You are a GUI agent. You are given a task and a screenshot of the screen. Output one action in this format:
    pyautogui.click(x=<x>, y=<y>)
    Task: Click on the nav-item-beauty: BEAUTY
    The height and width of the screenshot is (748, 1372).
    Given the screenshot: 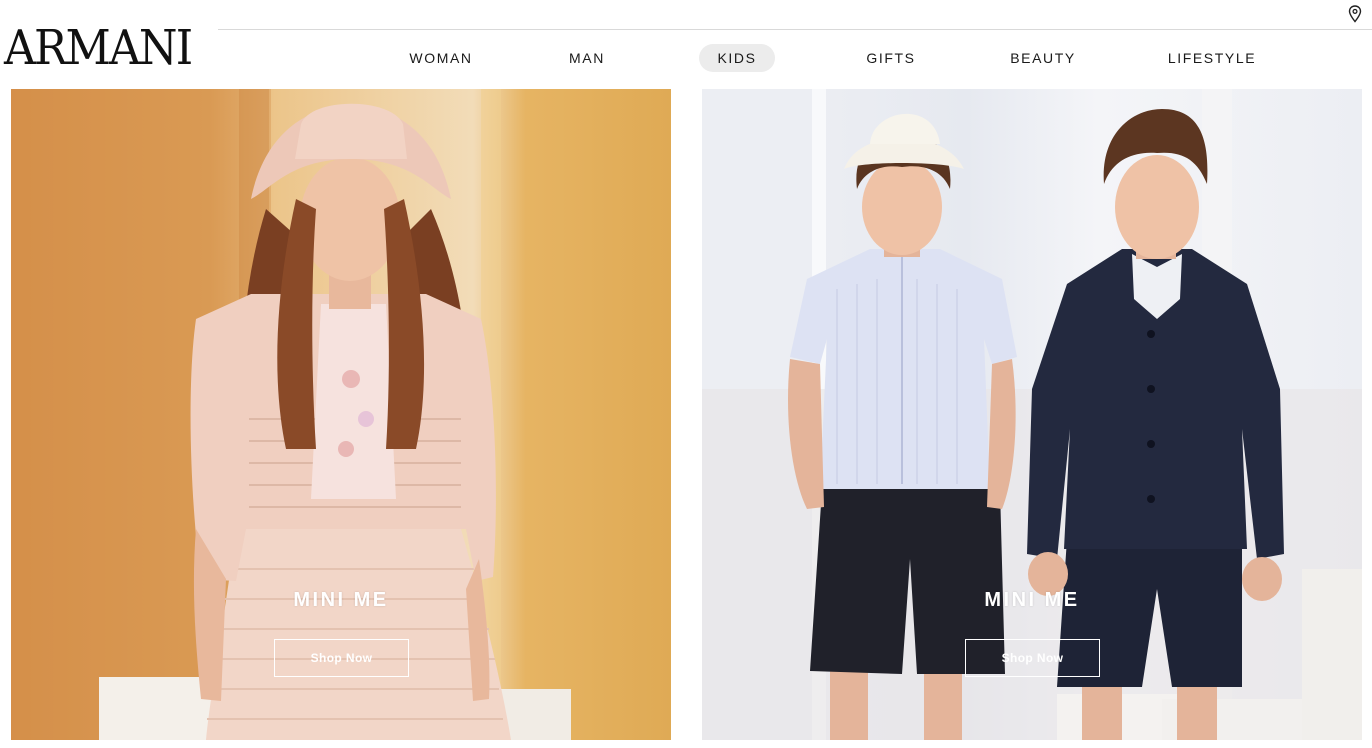 What is the action you would take?
    pyautogui.click(x=1043, y=58)
    